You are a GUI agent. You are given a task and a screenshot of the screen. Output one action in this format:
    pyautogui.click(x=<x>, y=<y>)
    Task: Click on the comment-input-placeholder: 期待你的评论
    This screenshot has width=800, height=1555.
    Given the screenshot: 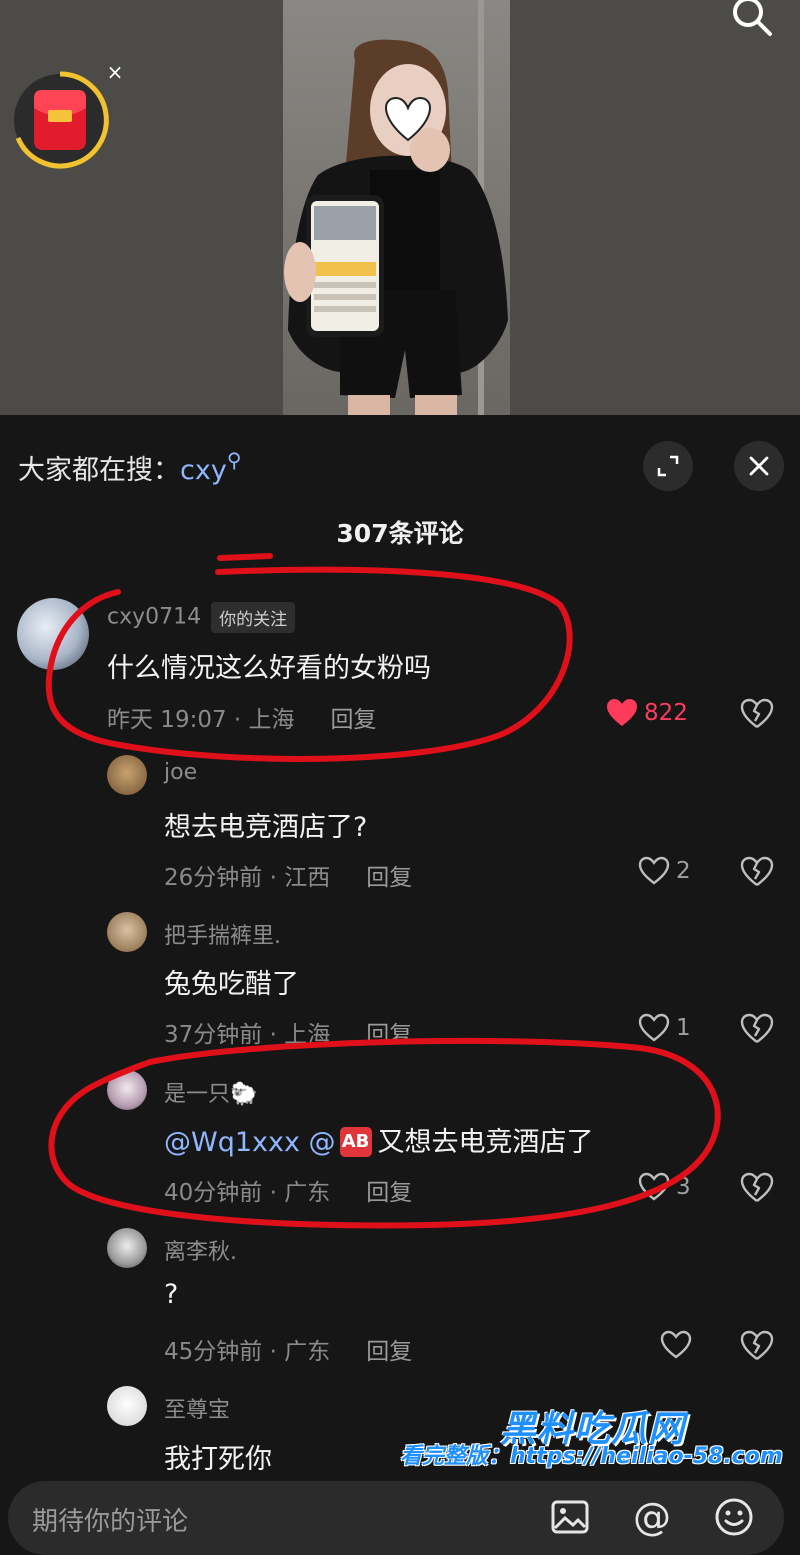 What is the action you would take?
    pyautogui.click(x=110, y=1519)
    